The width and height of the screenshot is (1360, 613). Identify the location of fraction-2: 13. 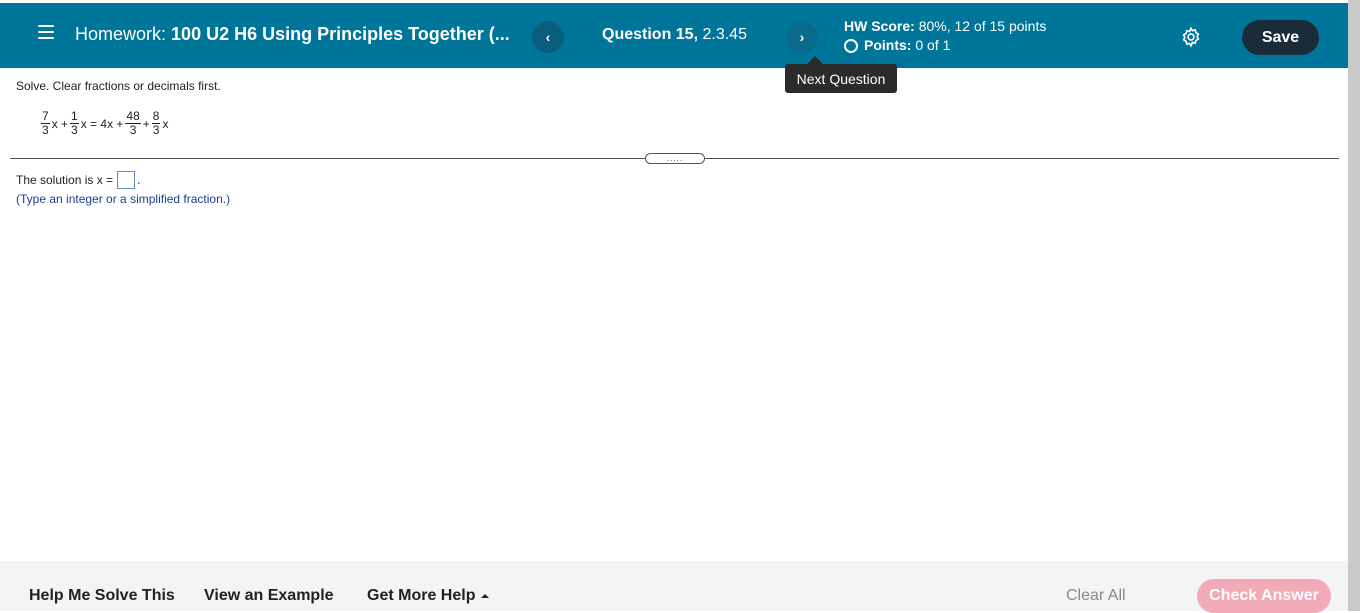
(74, 123).